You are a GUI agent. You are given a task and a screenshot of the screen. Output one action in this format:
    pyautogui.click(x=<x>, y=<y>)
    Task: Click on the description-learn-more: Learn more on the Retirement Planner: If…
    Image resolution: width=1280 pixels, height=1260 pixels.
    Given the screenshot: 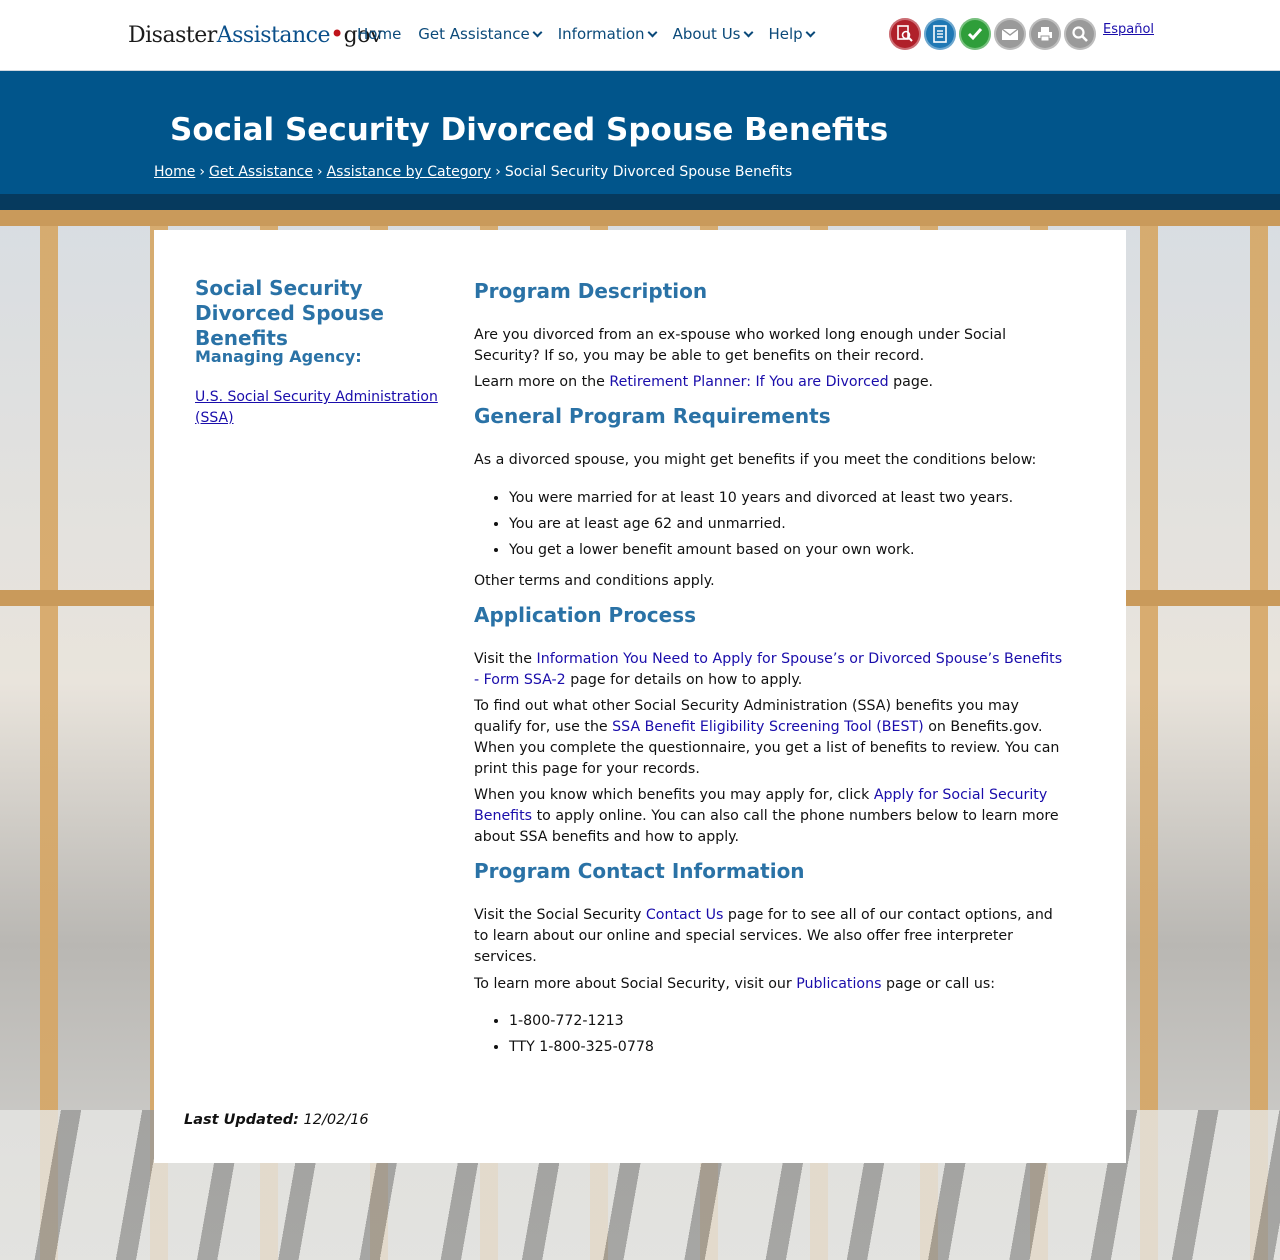 What is the action you would take?
    pyautogui.click(x=769, y=382)
    